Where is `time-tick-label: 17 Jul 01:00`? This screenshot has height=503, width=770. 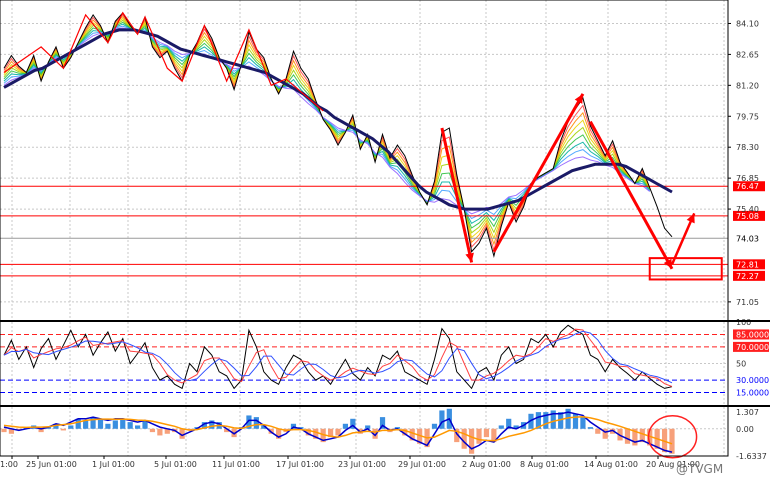 time-tick-label: 17 Jul 01:00 is located at coordinates (300, 464).